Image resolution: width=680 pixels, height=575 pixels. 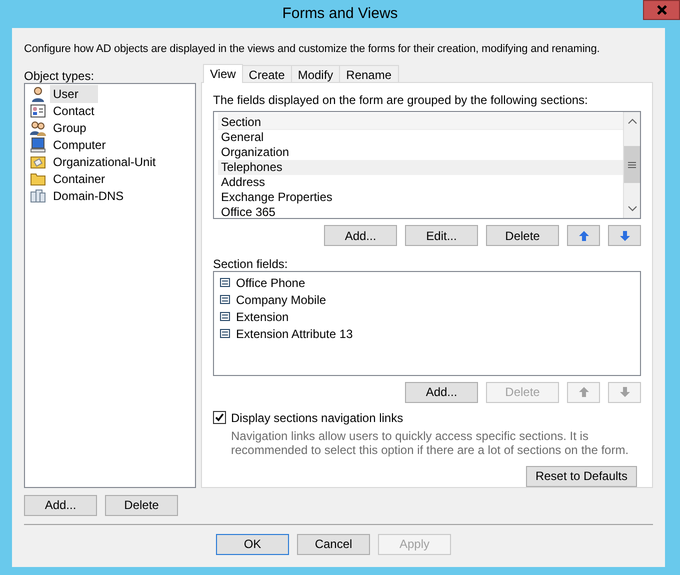 What do you see at coordinates (38, 94) in the screenshot?
I see `person-icon` at bounding box center [38, 94].